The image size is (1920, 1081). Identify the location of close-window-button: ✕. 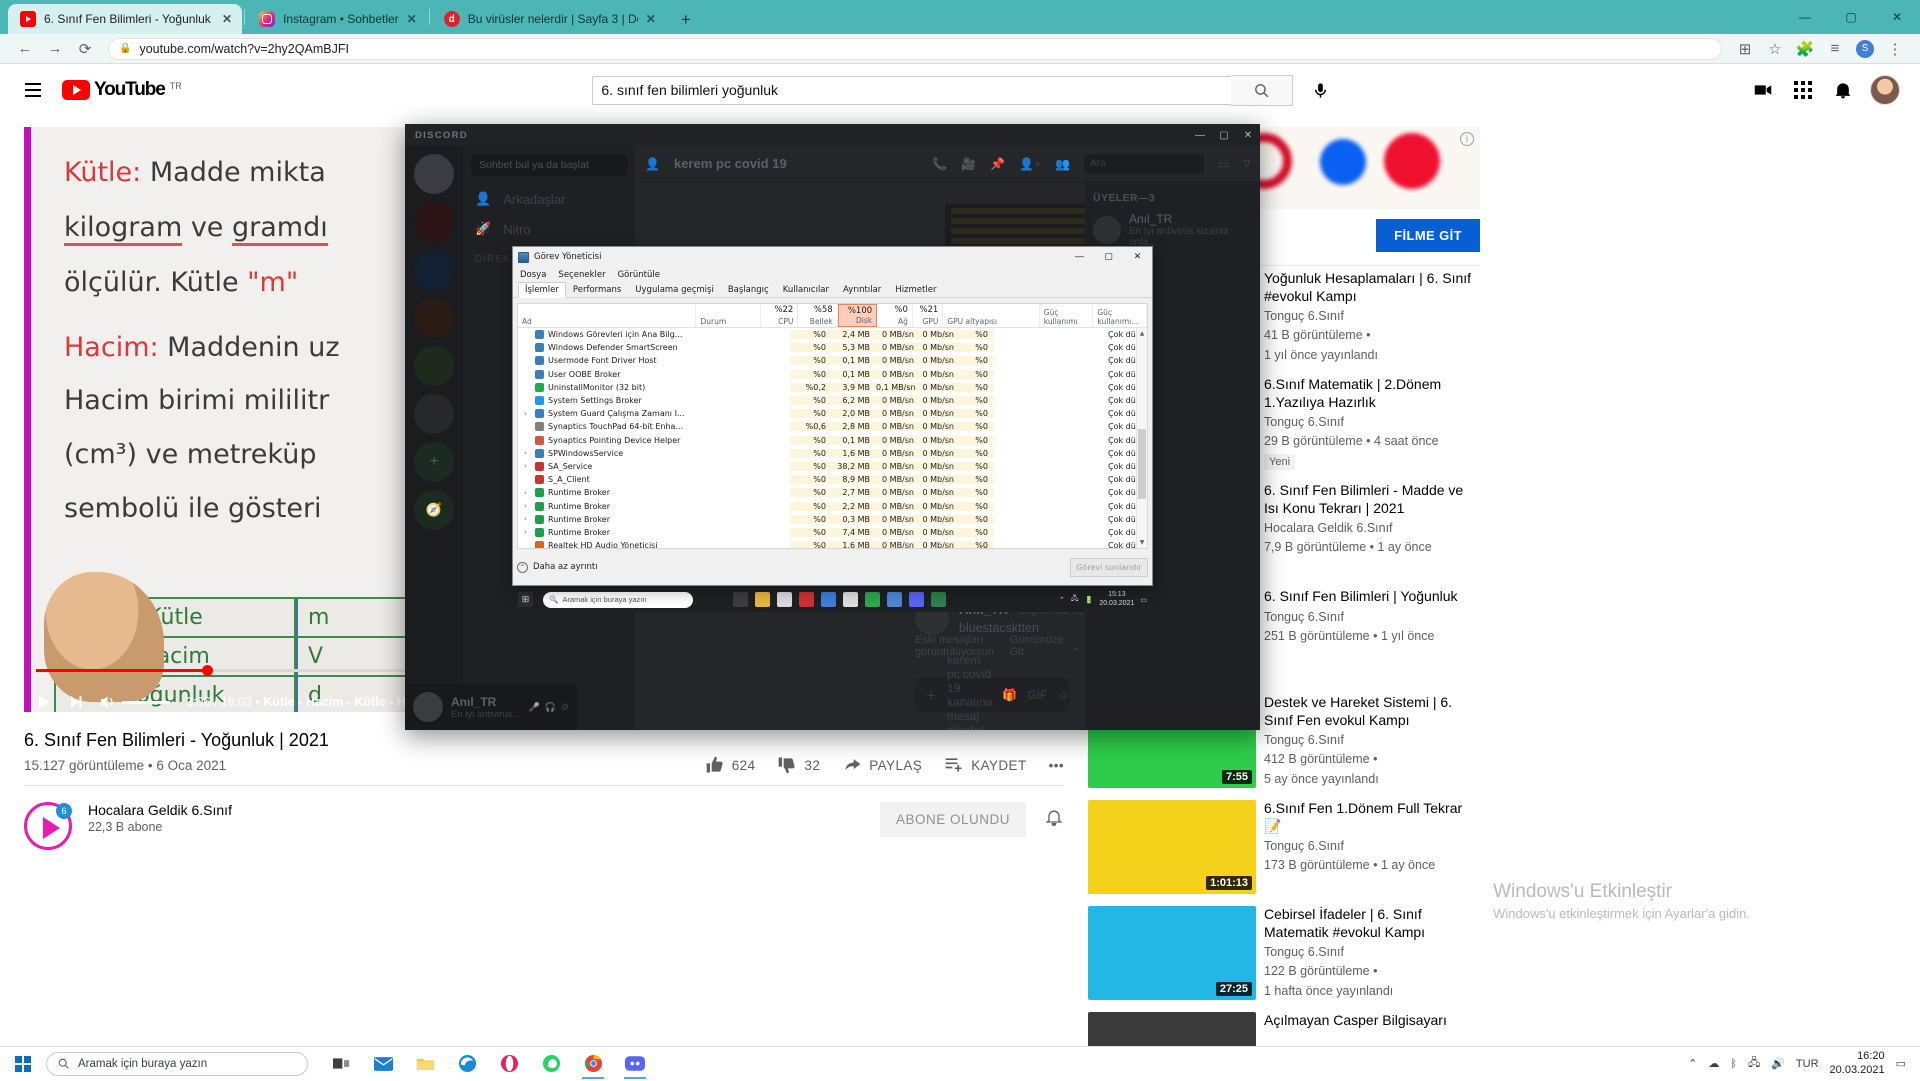
(1897, 17).